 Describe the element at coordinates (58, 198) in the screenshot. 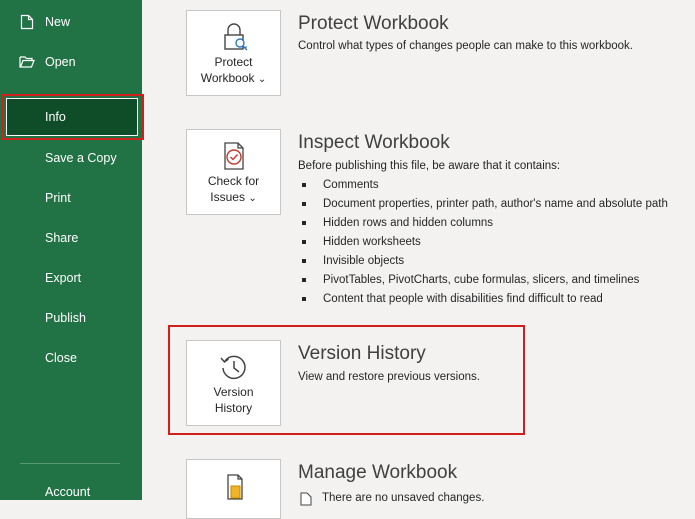

I see `sidebar-item-label: Print` at that location.